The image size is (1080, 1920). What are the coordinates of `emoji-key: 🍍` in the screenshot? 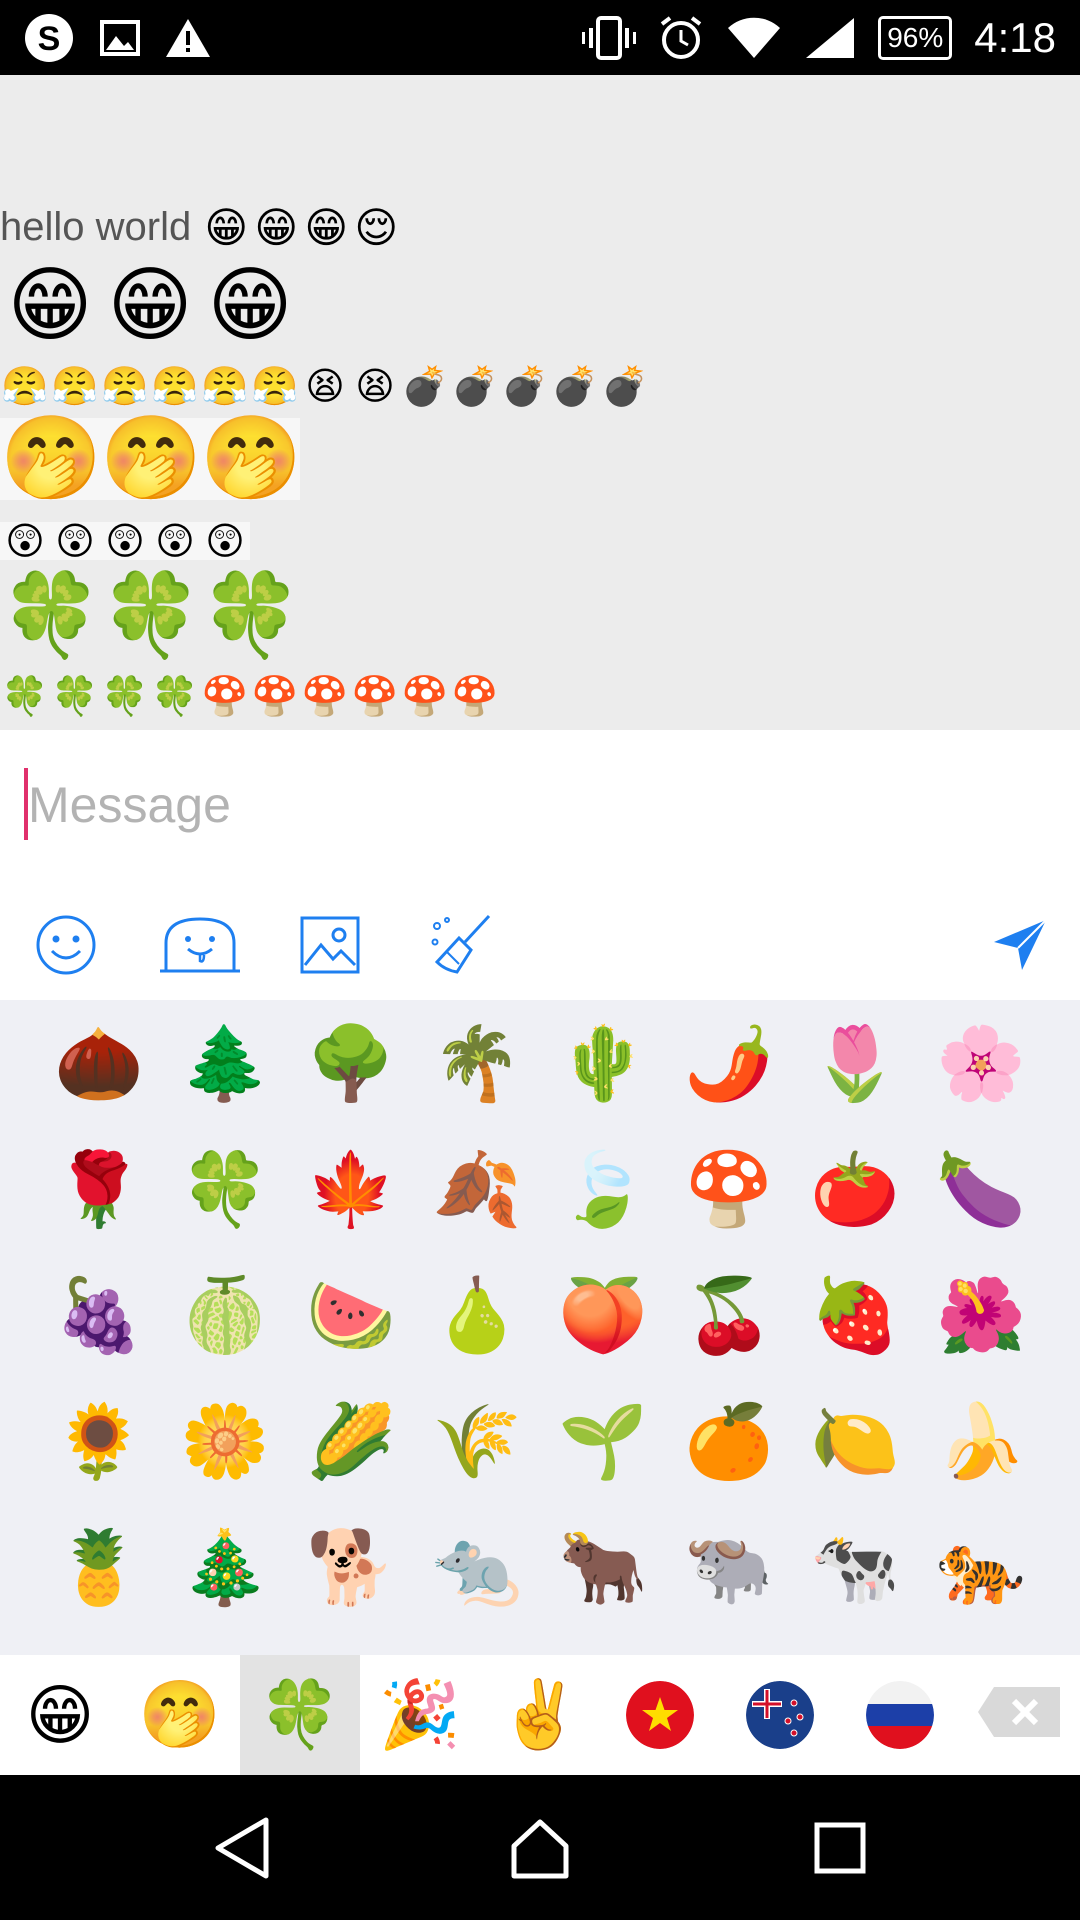 It's located at (99, 1567).